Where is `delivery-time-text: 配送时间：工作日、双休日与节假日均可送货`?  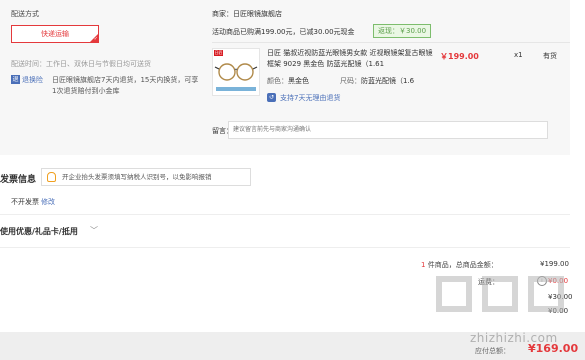
delivery-time-text: 配送时间：工作日、双休日与节假日均可送货 is located at coordinates (81, 64).